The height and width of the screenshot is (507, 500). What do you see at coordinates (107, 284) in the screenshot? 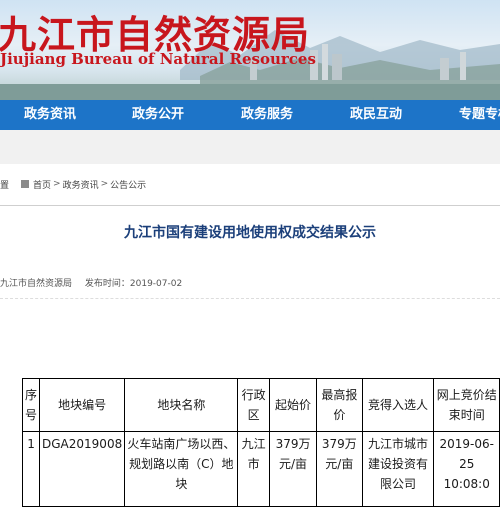
I see `publish-date-label: 发布时间：` at bounding box center [107, 284].